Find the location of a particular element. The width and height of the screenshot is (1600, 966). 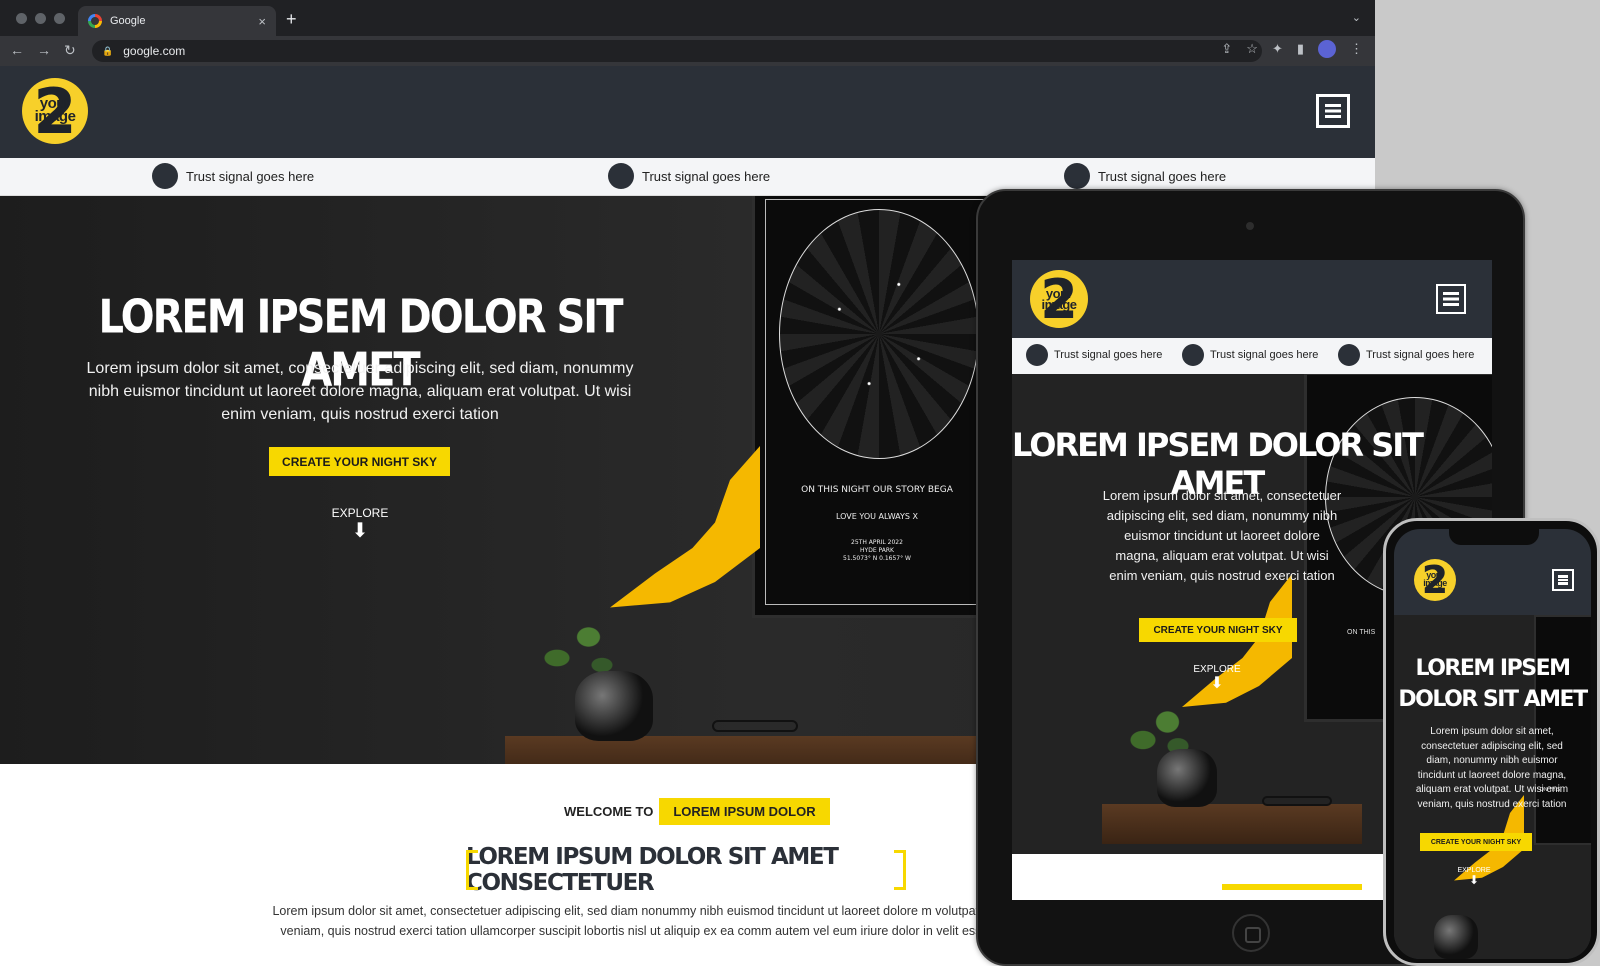

address-toolbar: ← → ↻ 🔒 google.com ⇪ ☆ ✦ ▮ ⋮ is located at coordinates (687, 51).